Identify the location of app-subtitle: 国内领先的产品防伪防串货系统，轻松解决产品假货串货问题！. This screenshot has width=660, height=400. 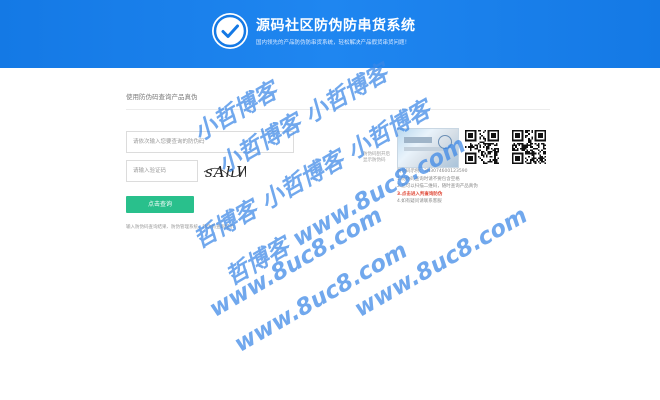
(333, 43).